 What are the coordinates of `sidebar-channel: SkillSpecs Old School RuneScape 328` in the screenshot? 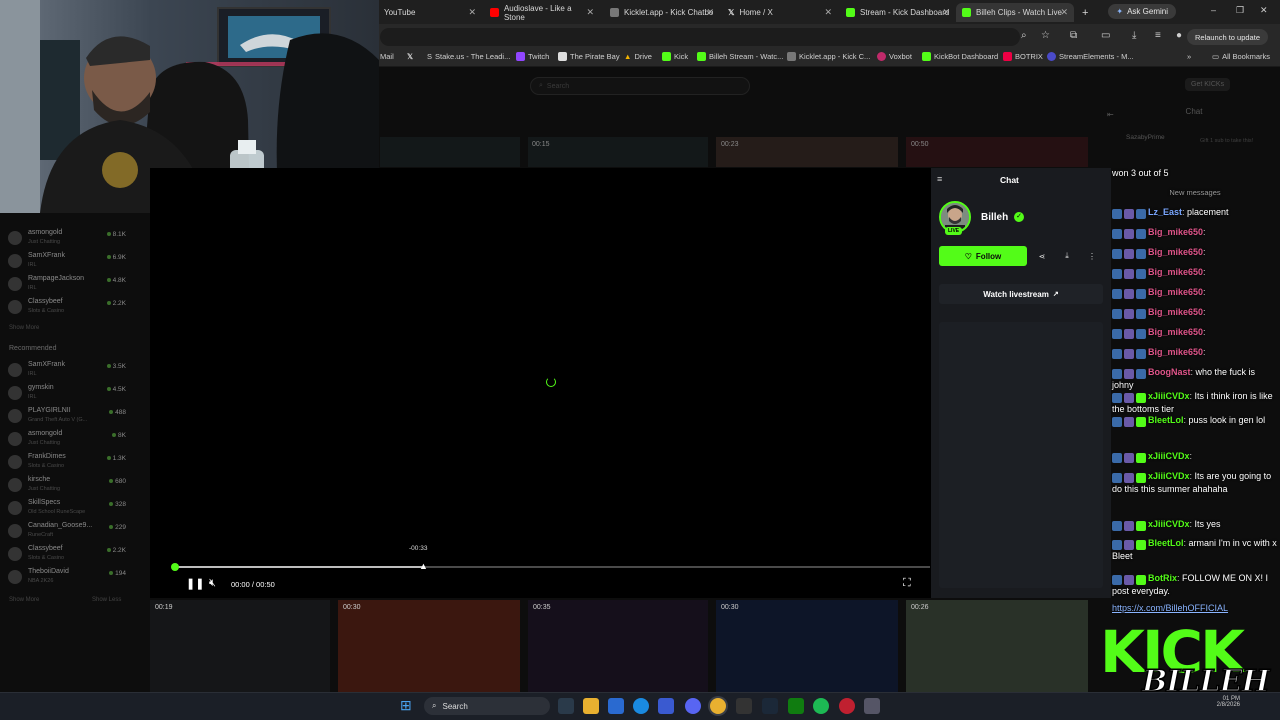 It's located at (68, 509).